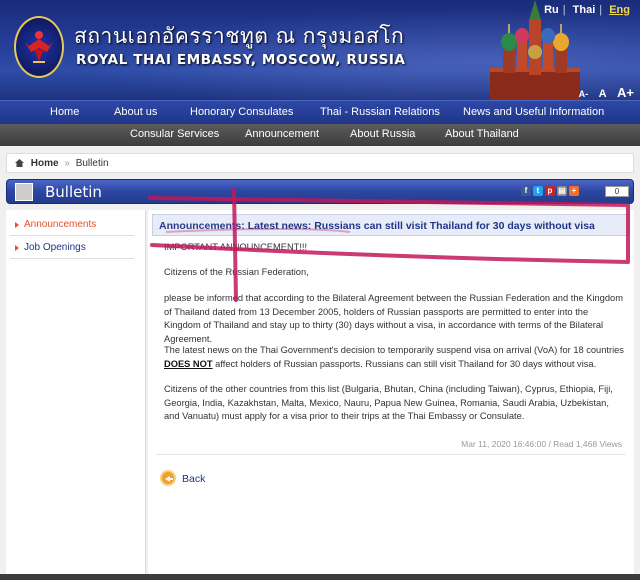  I want to click on lang-eng: Eng, so click(619, 10).